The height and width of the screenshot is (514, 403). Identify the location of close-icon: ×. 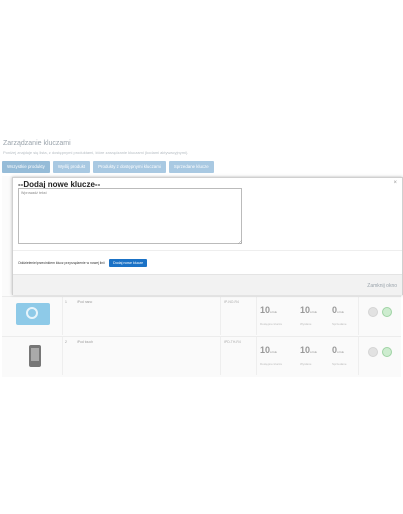
(395, 183).